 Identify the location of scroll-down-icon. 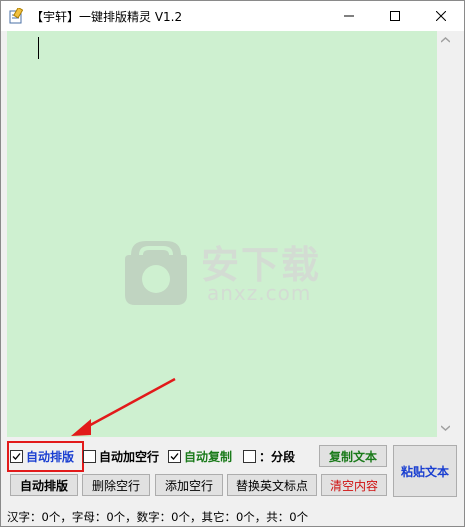
(445, 428).